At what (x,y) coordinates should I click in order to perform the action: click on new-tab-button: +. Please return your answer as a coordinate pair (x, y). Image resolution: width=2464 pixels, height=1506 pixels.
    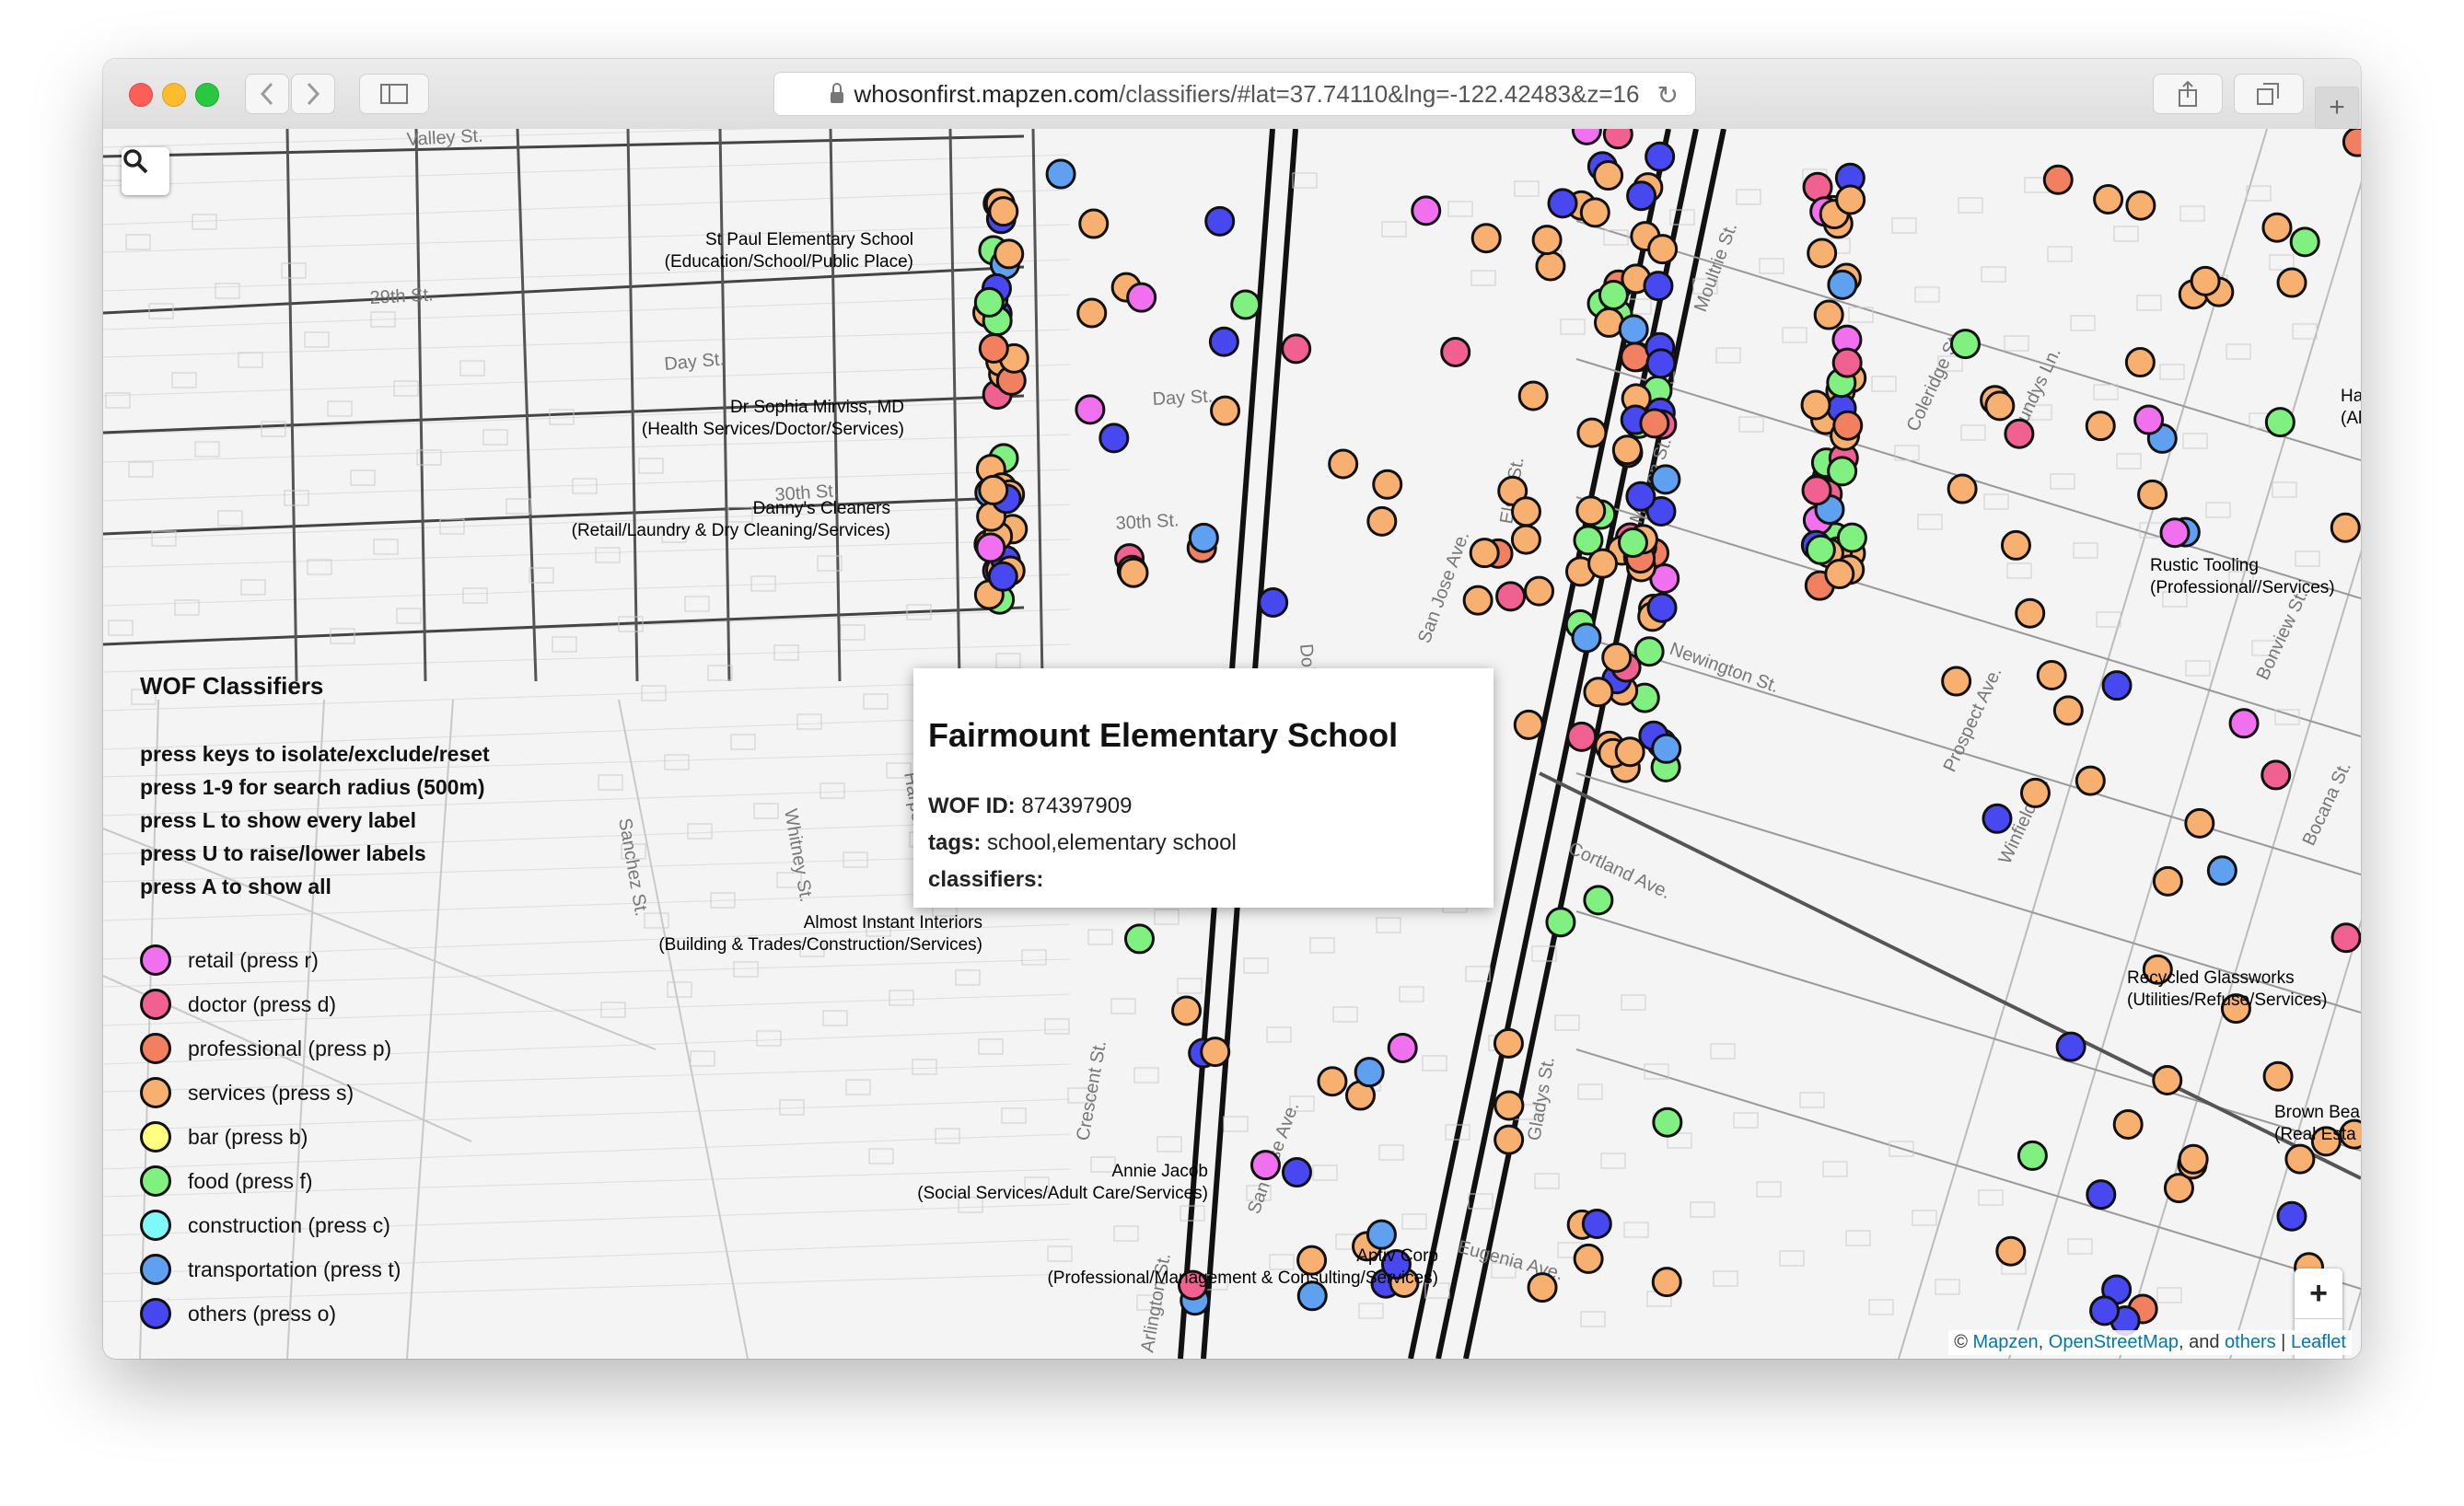
    Looking at the image, I should click on (2337, 108).